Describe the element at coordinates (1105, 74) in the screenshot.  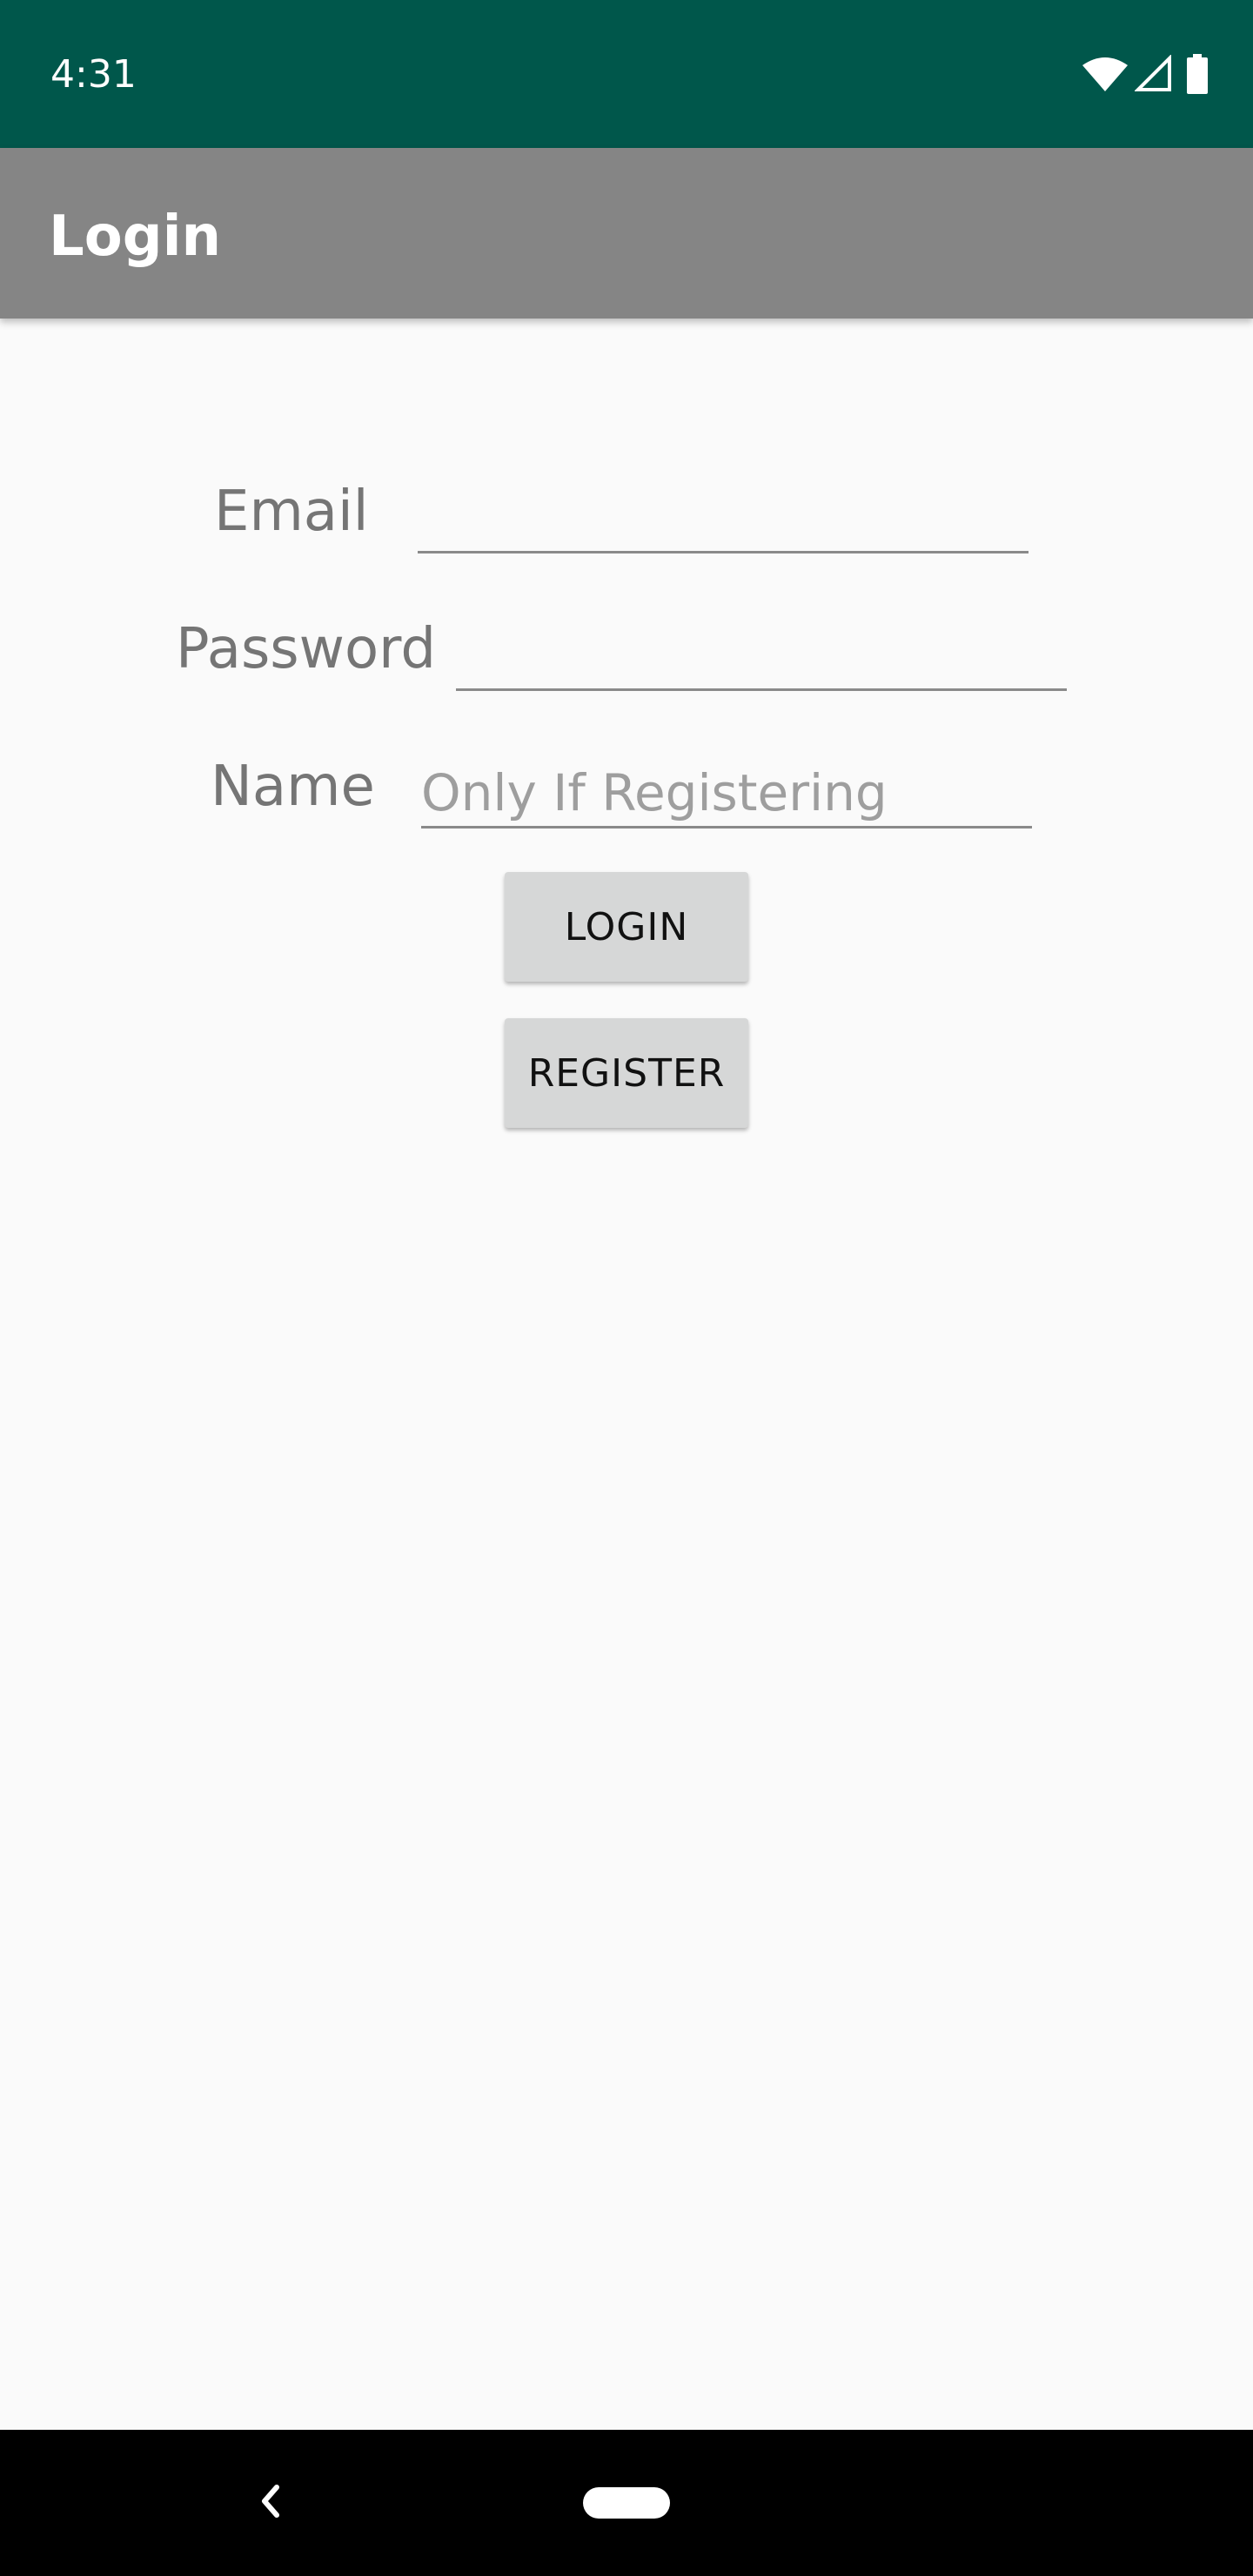
I see `wifi-icon` at that location.